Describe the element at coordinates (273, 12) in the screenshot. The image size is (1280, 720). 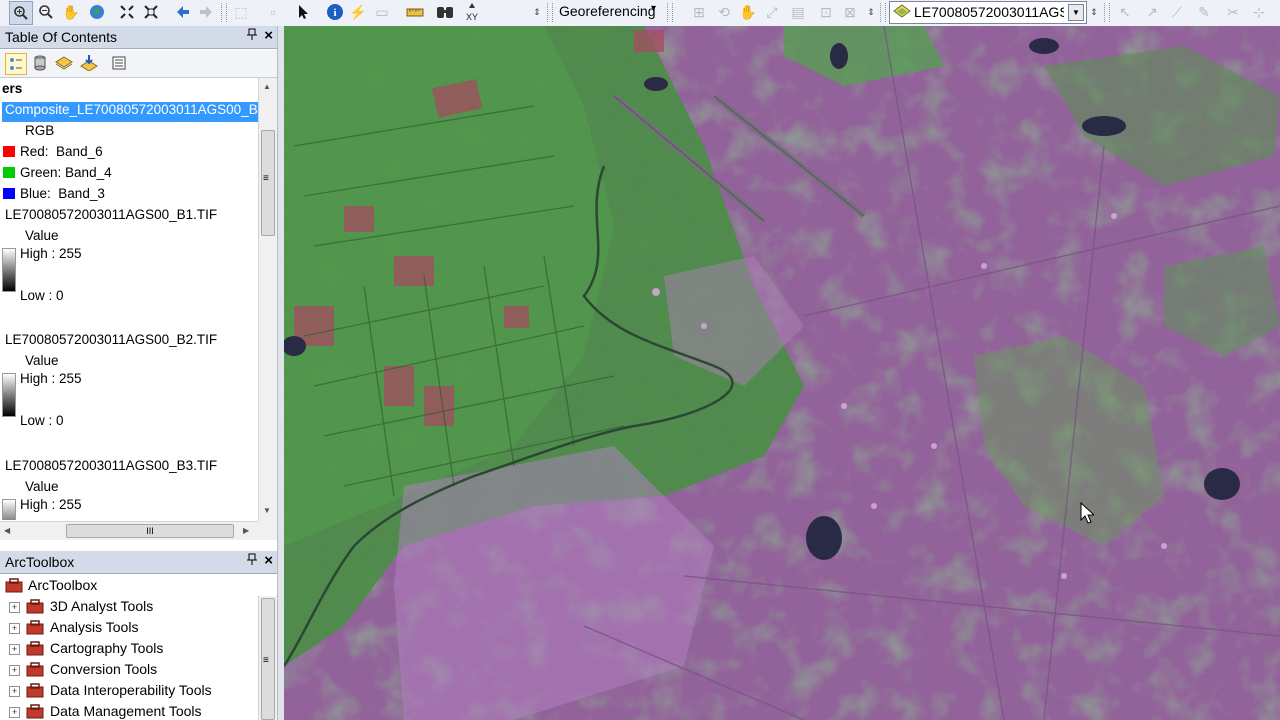
I see `clear-selection-icon: ▫` at that location.